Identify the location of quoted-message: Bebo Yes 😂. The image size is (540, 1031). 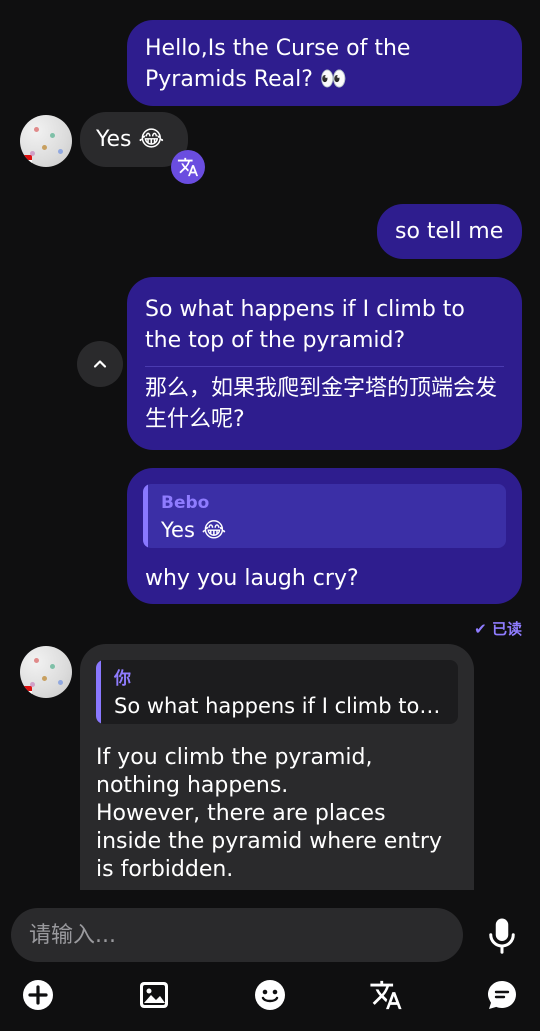
(324, 516).